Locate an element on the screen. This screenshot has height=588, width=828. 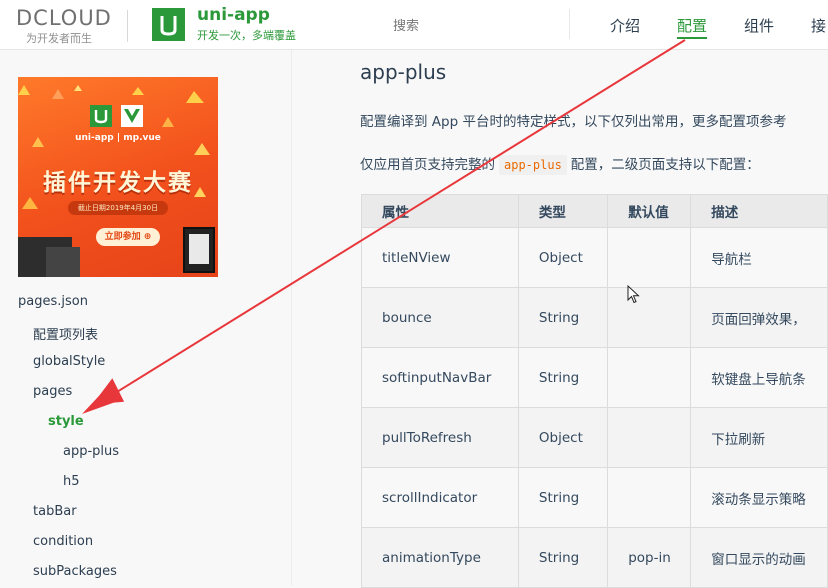
banner-tablet-screen is located at coordinates (199, 249).